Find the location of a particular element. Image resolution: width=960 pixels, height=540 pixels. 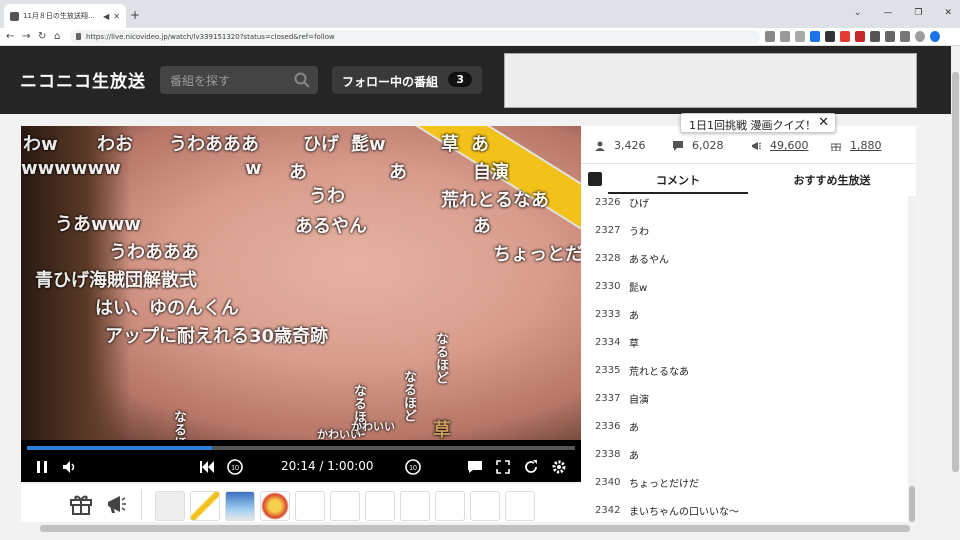

comment-row: 2330 髭w is located at coordinates (621, 286).